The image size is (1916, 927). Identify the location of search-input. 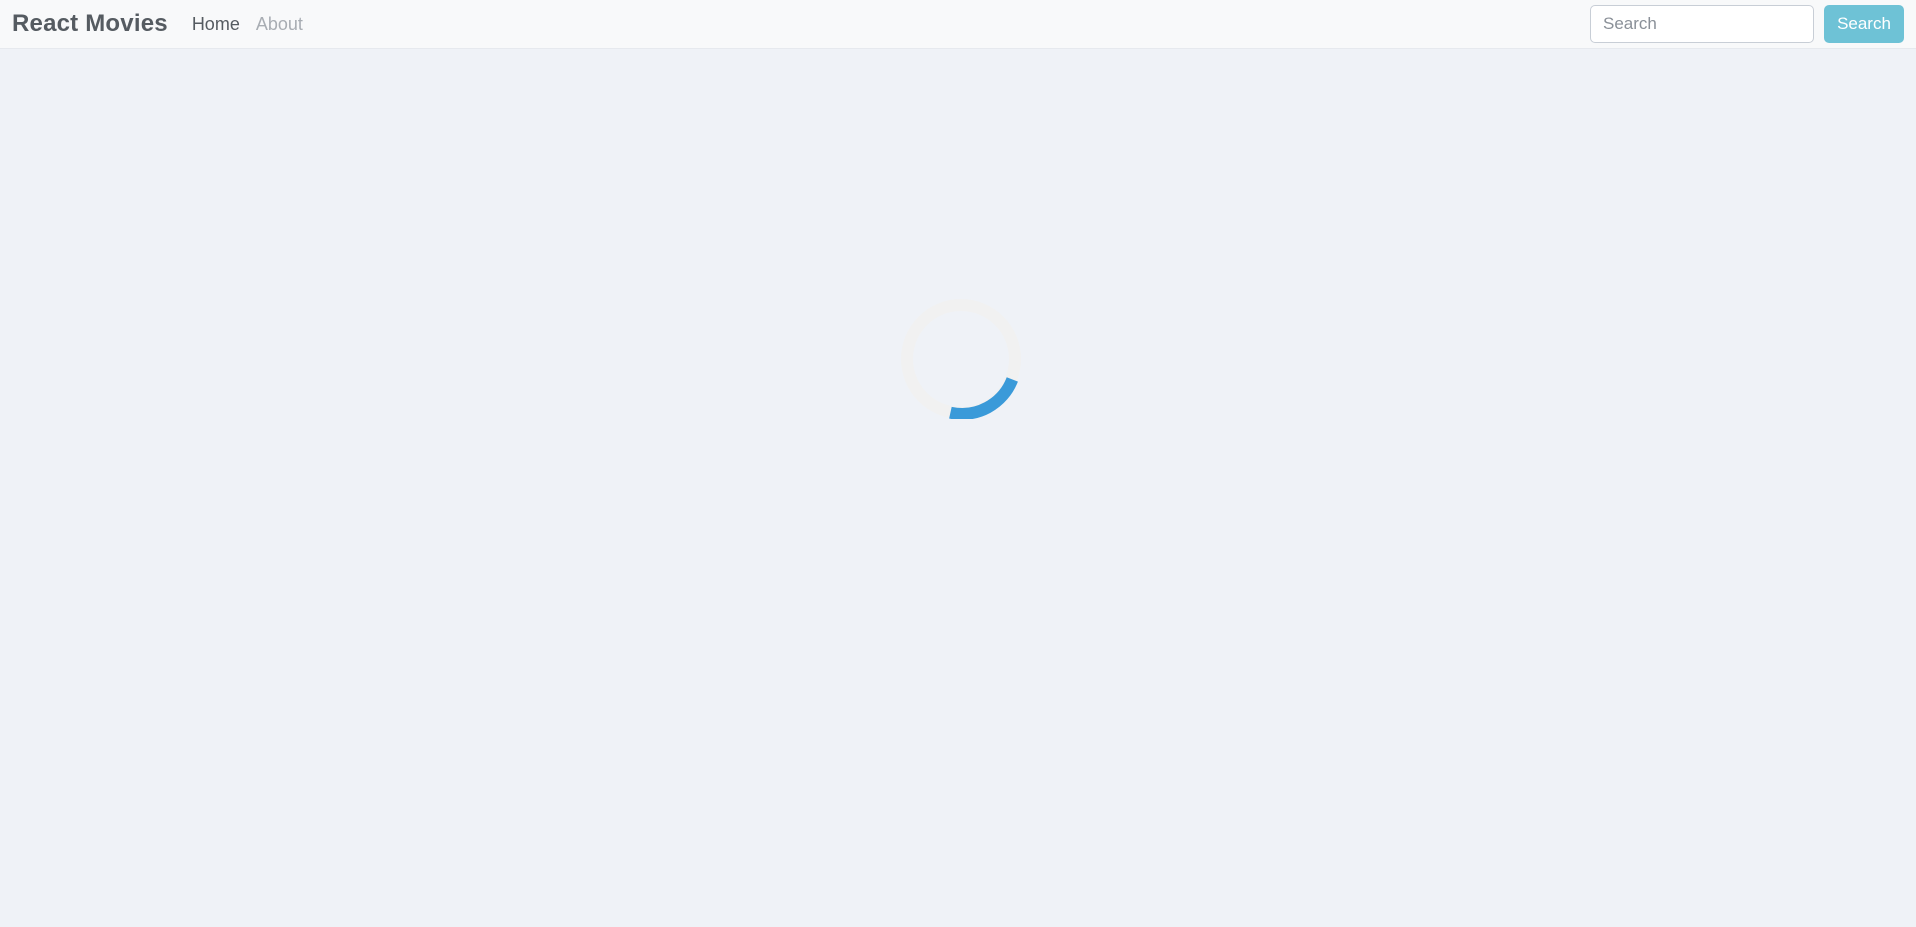
(1702, 24).